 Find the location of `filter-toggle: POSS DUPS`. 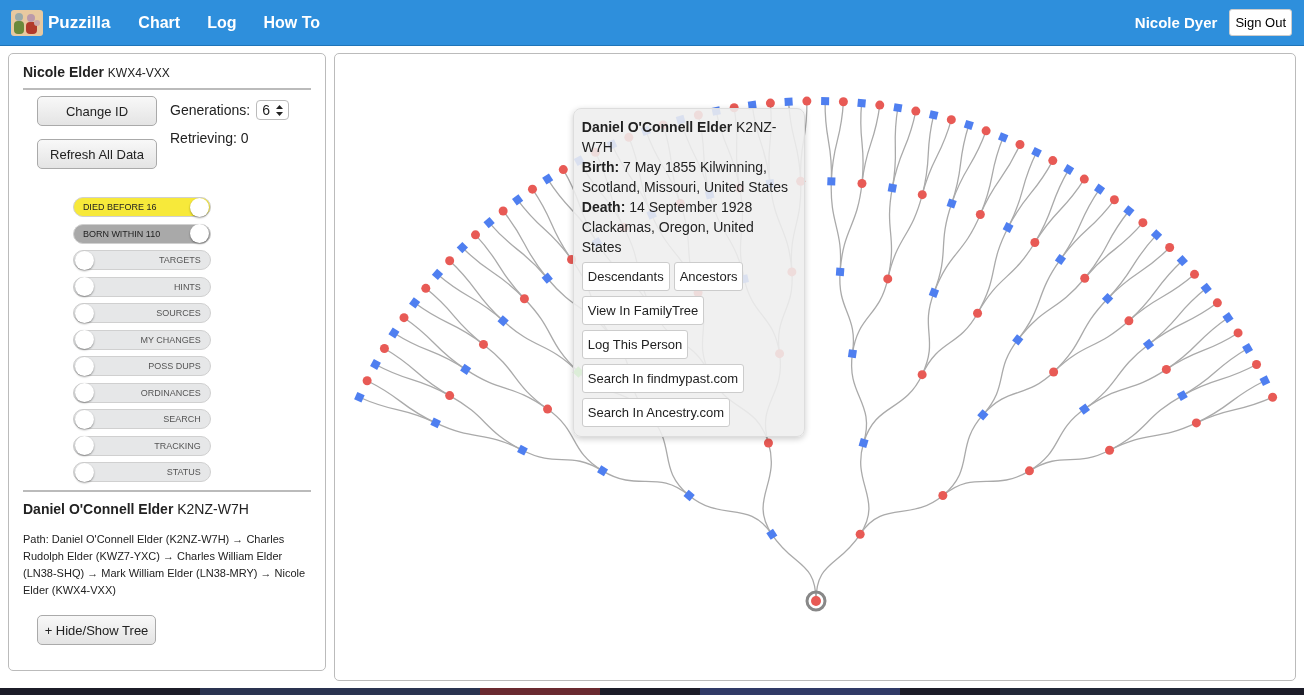

filter-toggle: POSS DUPS is located at coordinates (141, 366).